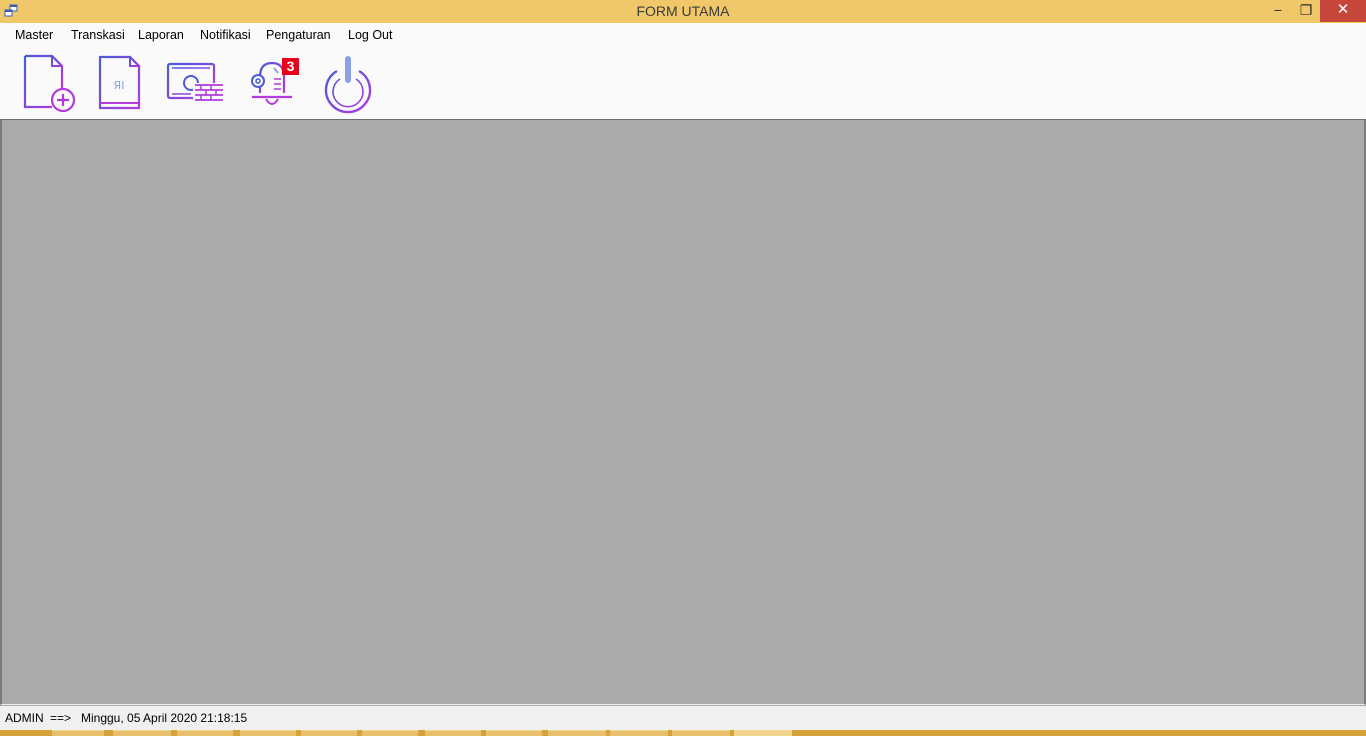 This screenshot has width=1366, height=736. I want to click on menu-item-laporan: Laporan, so click(161, 35).